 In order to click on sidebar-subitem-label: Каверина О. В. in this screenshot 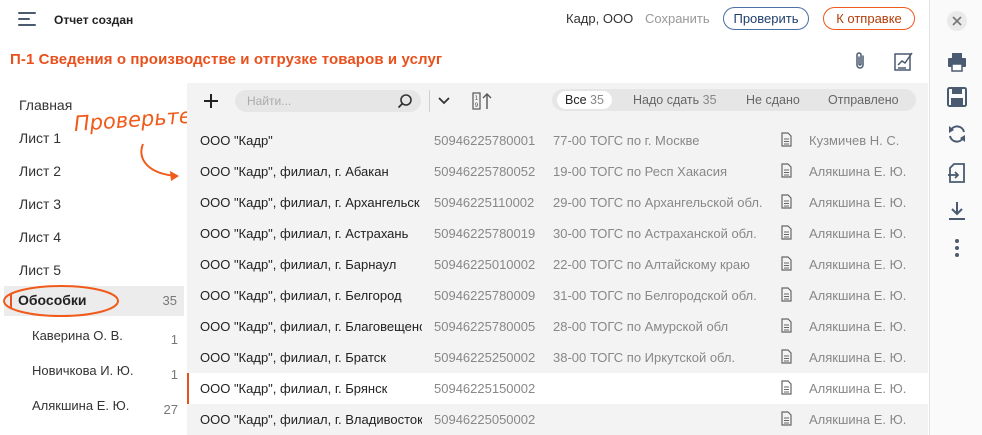, I will do `click(77, 335)`.